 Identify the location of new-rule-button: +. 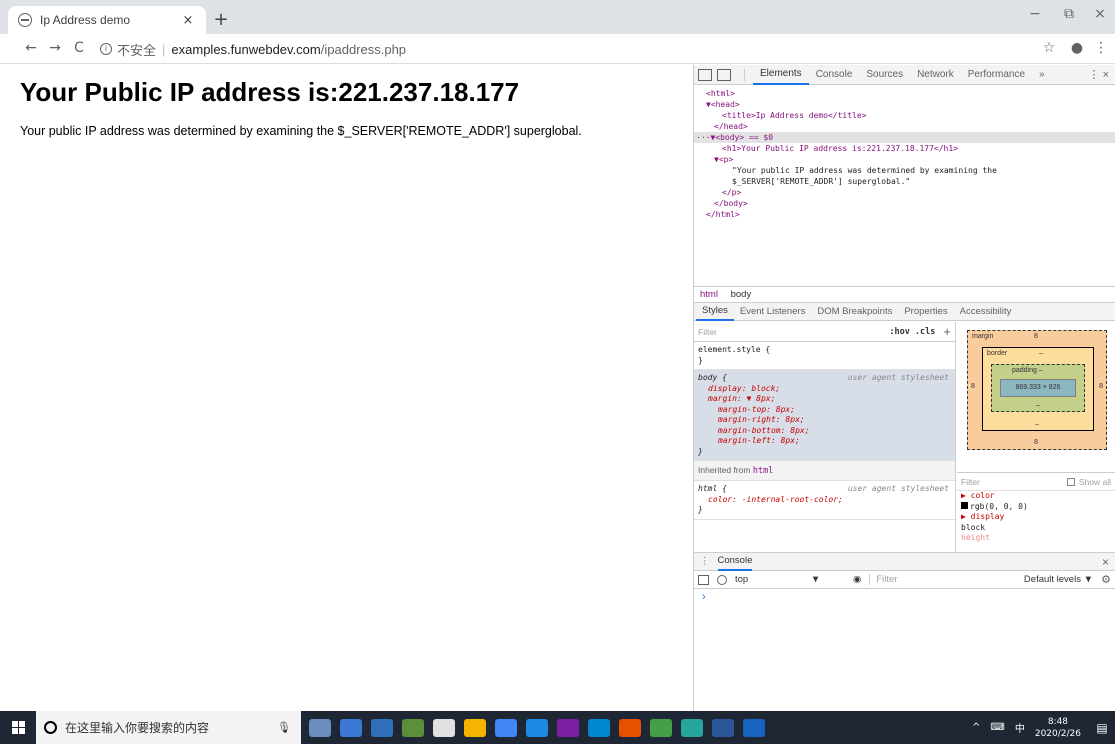
(947, 331).